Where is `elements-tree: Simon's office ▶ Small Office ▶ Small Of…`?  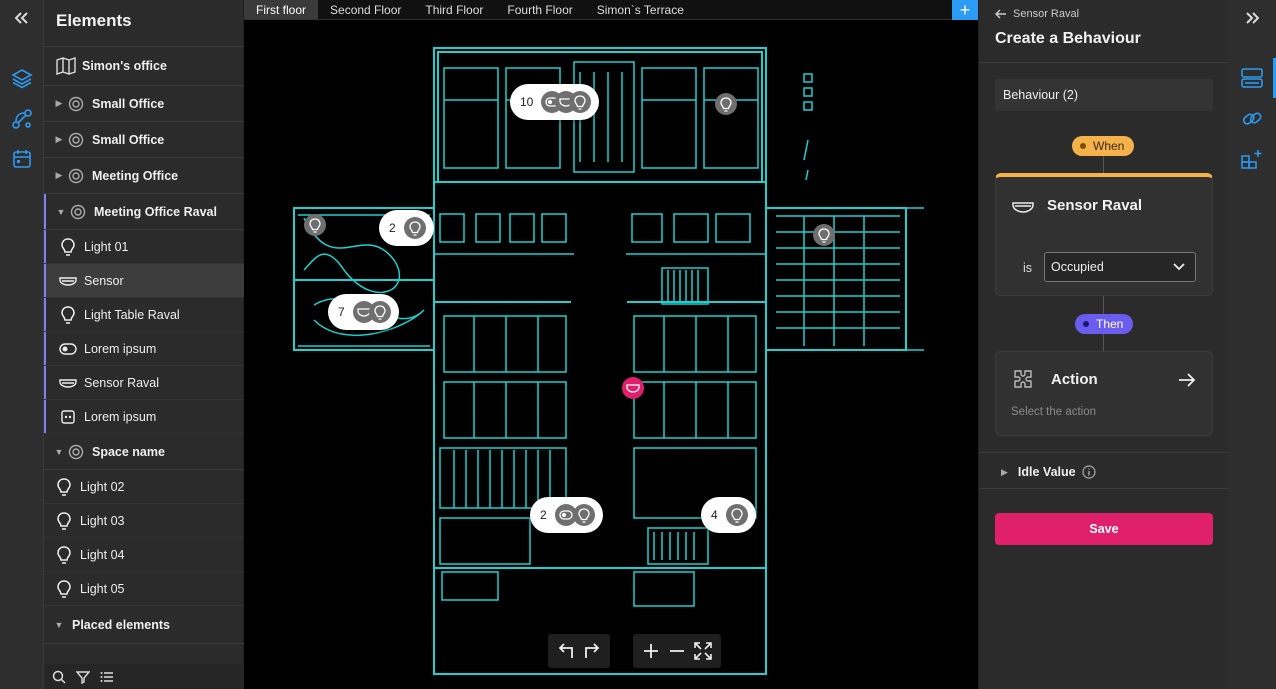 elements-tree: Simon's office ▶ Small Office ▶ Small Of… is located at coordinates (144, 355).